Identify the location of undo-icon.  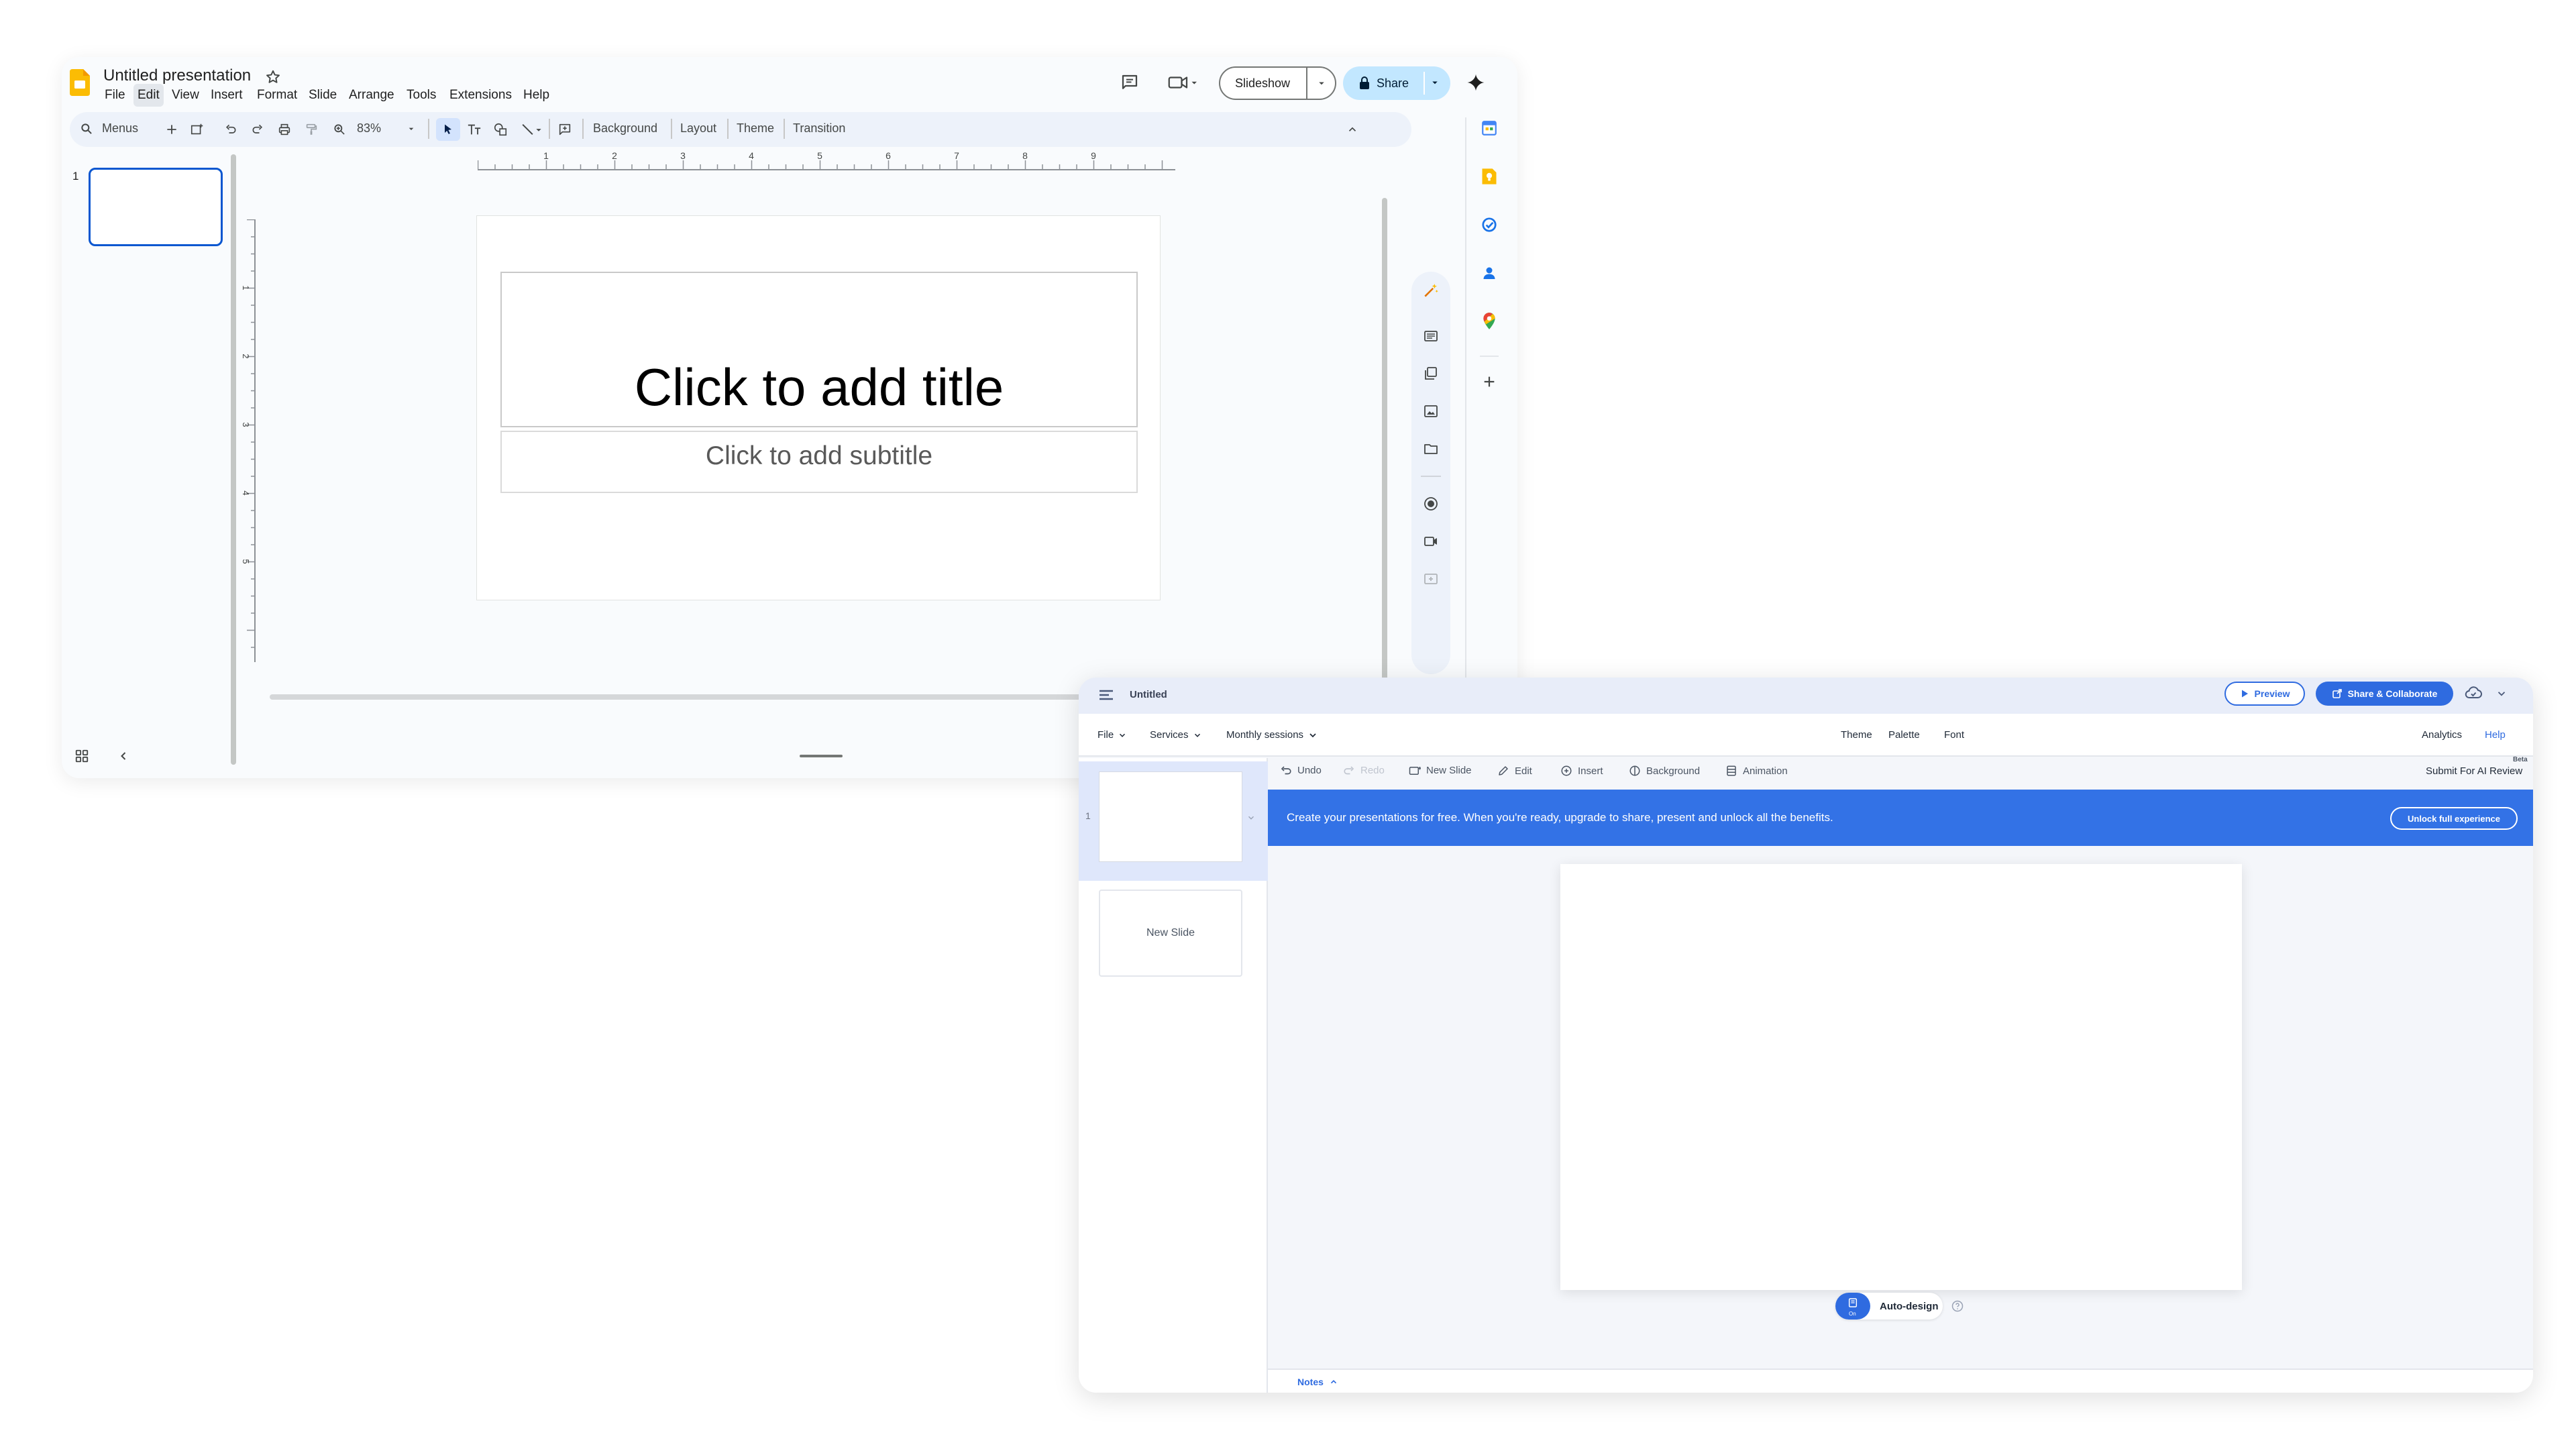
(230, 129).